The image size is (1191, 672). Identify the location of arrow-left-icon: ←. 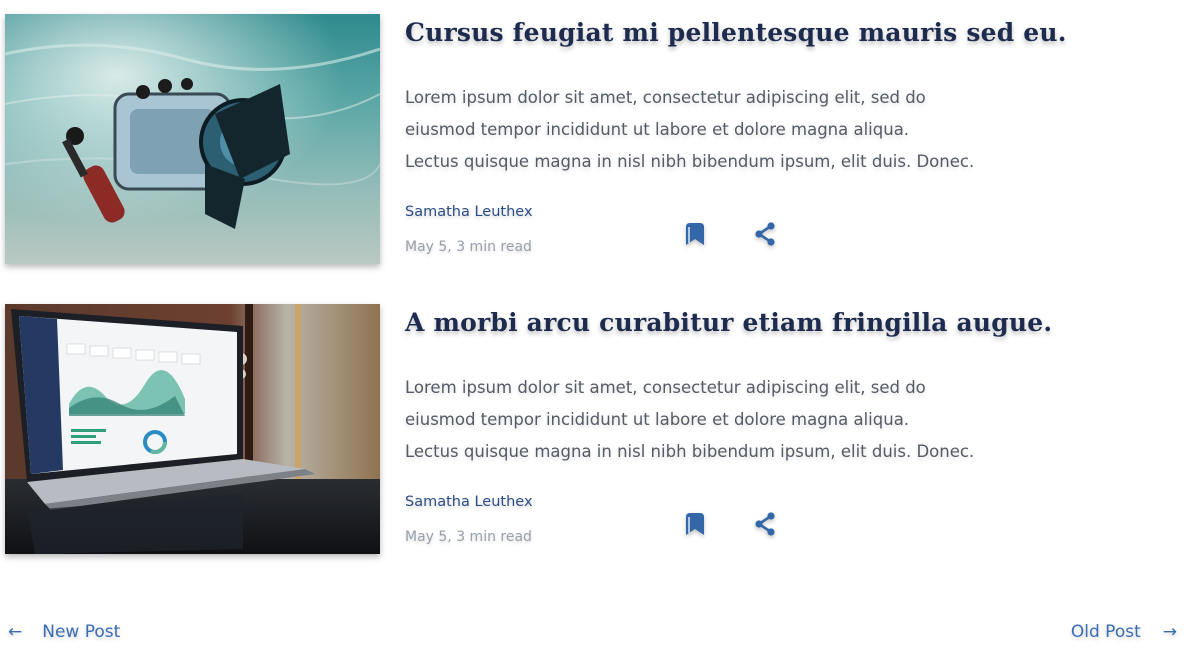
(15, 632).